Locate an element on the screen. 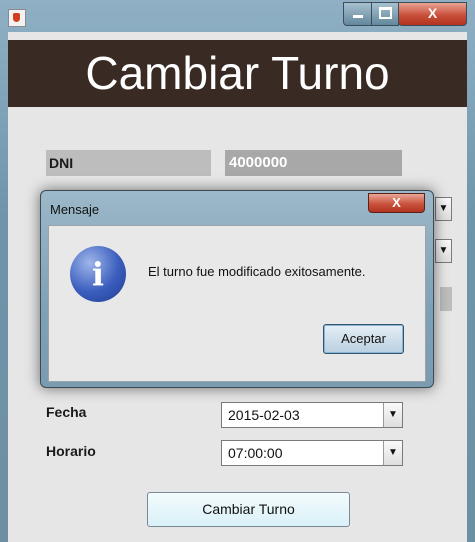 Image resolution: width=475 pixels, height=542 pixels. header-banner: Cambiar Turno is located at coordinates (237, 73).